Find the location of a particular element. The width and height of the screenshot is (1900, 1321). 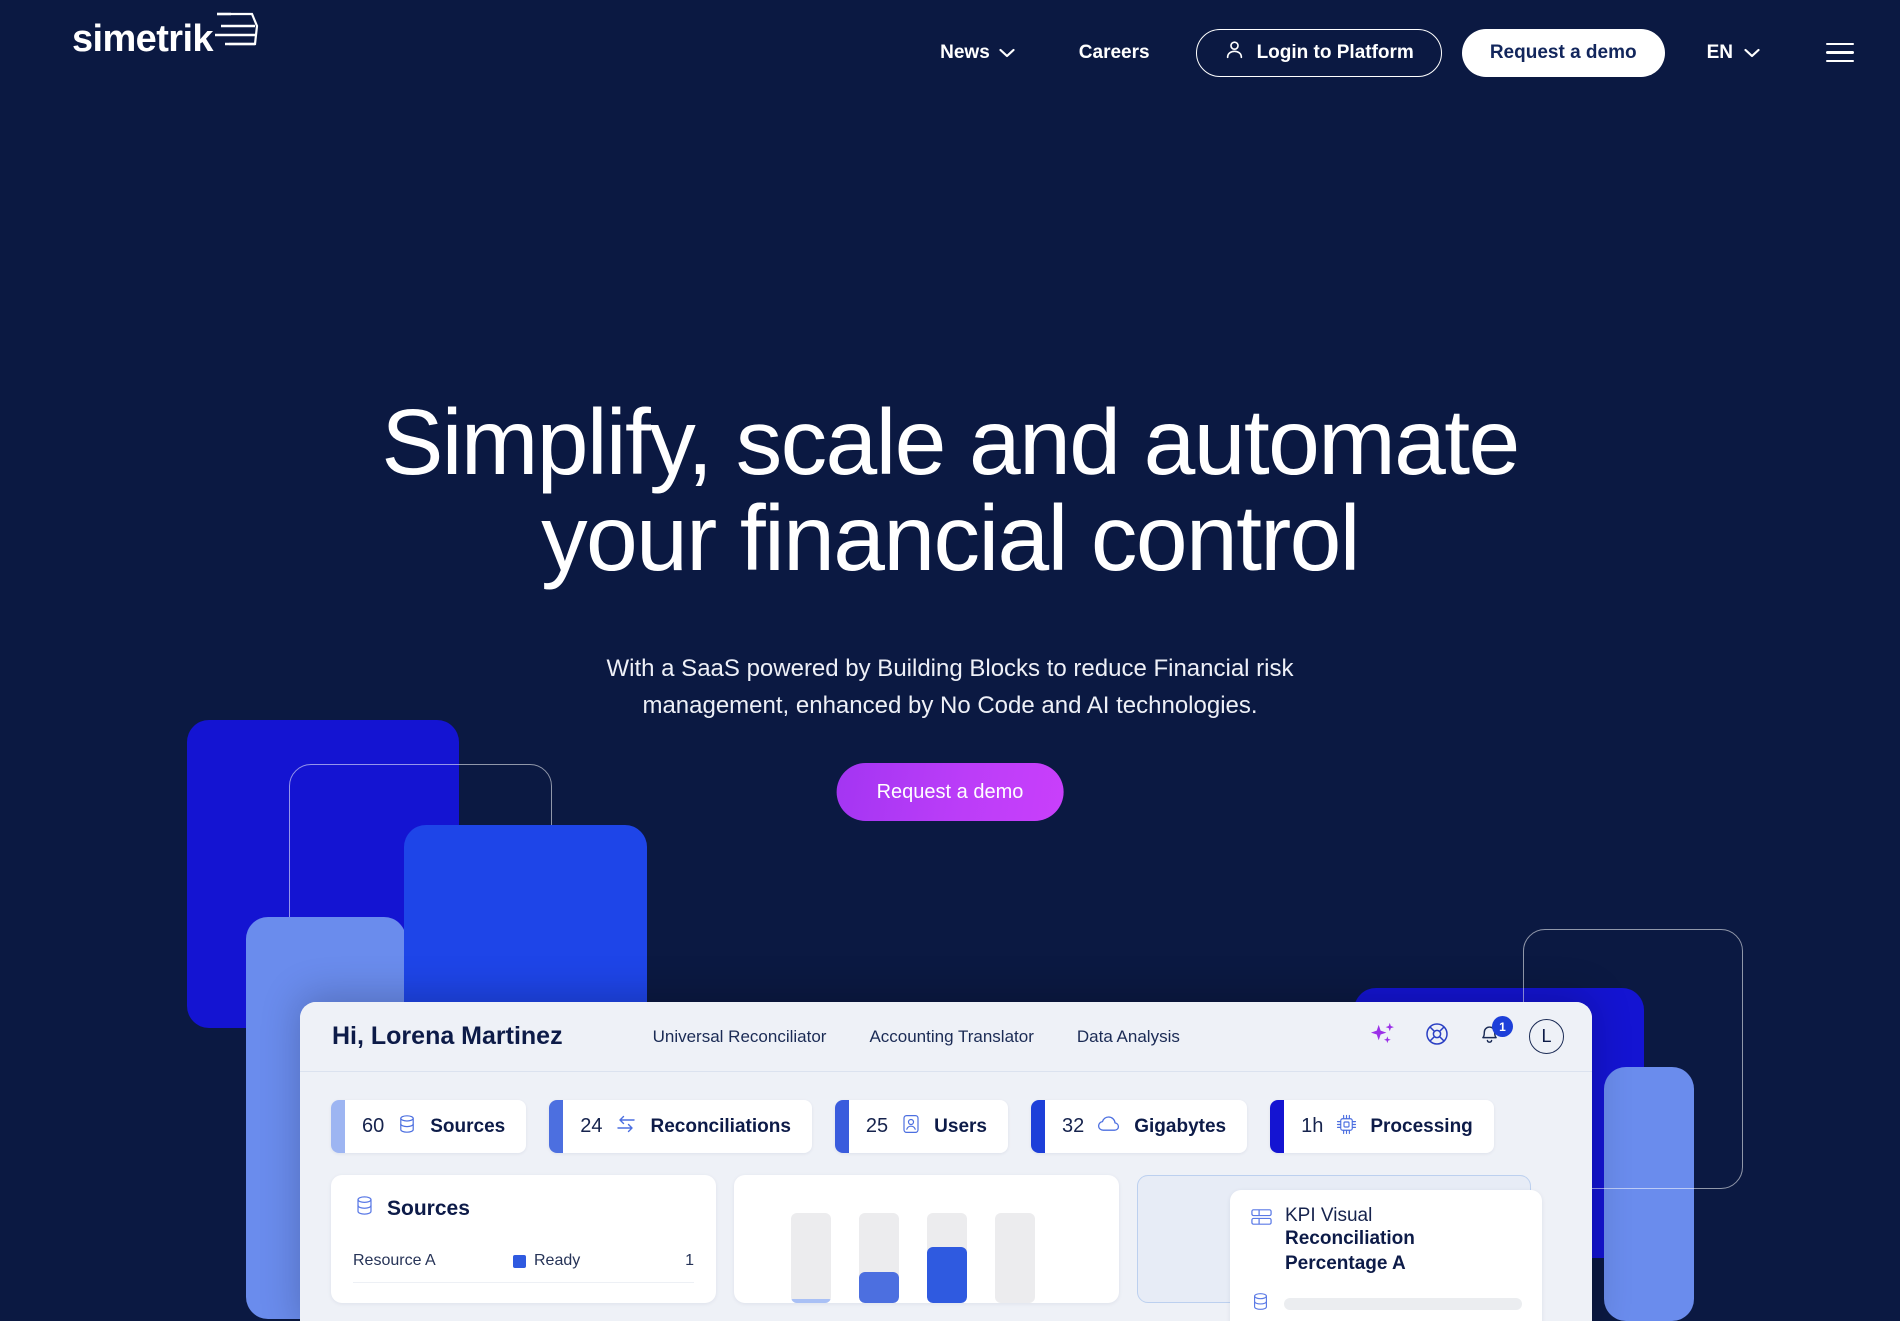

sources-panel-title-label: Sources is located at coordinates (428, 1208).